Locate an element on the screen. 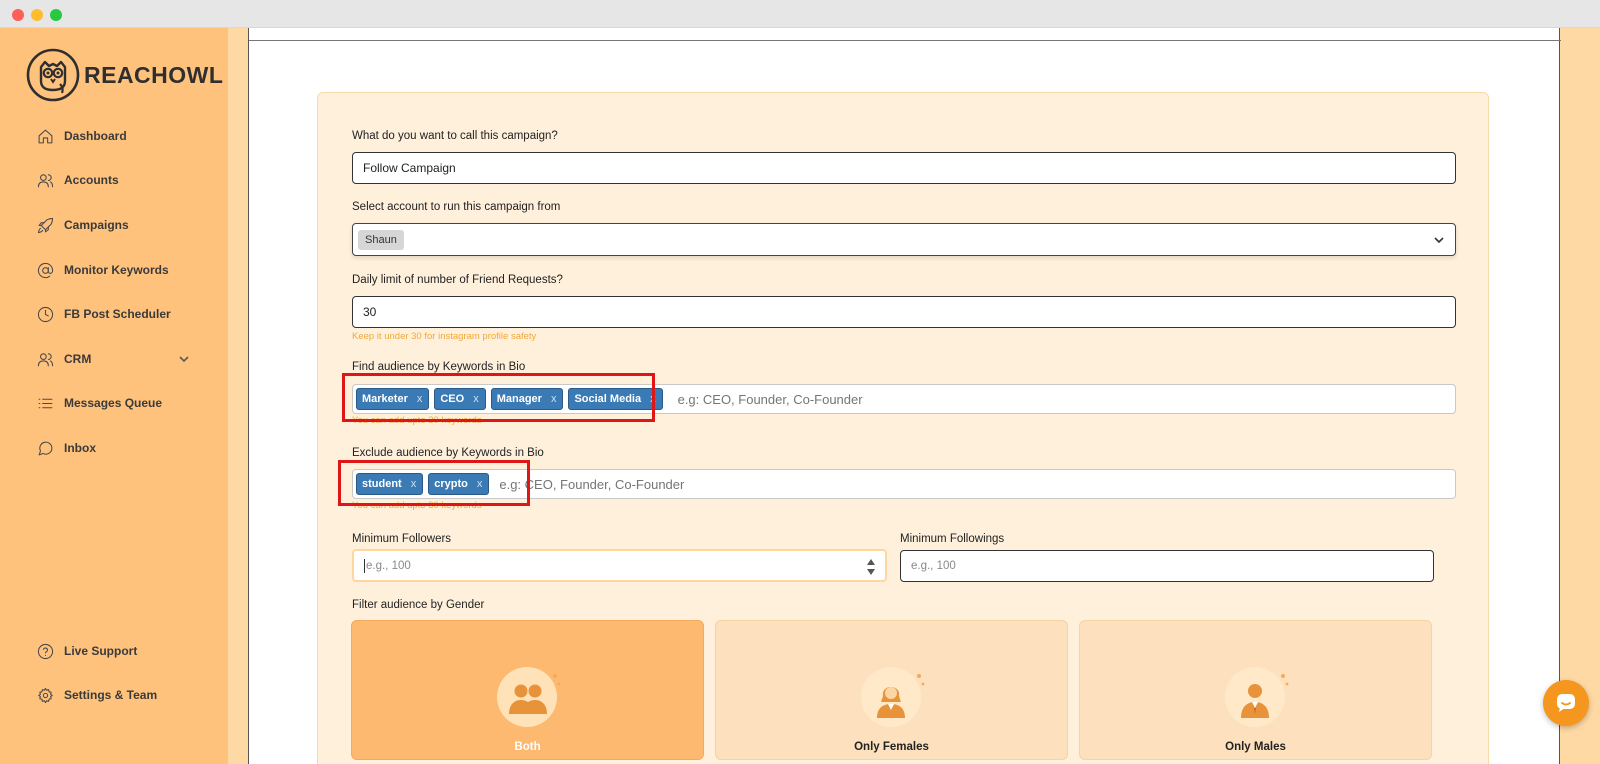 This screenshot has height=764, width=1600. campaign-name-input: Follow Campaign is located at coordinates (904, 168).